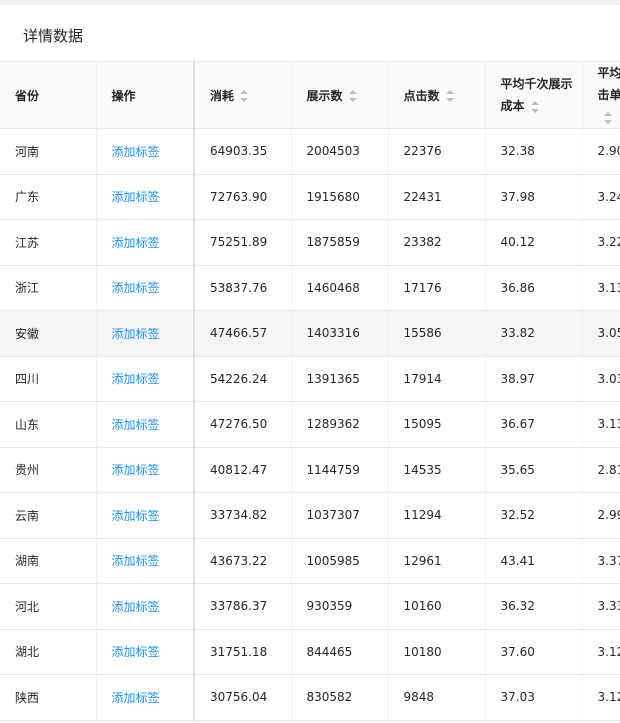  Describe the element at coordinates (517, 378) in the screenshot. I see `cell-cpm-text: 38.97` at that location.